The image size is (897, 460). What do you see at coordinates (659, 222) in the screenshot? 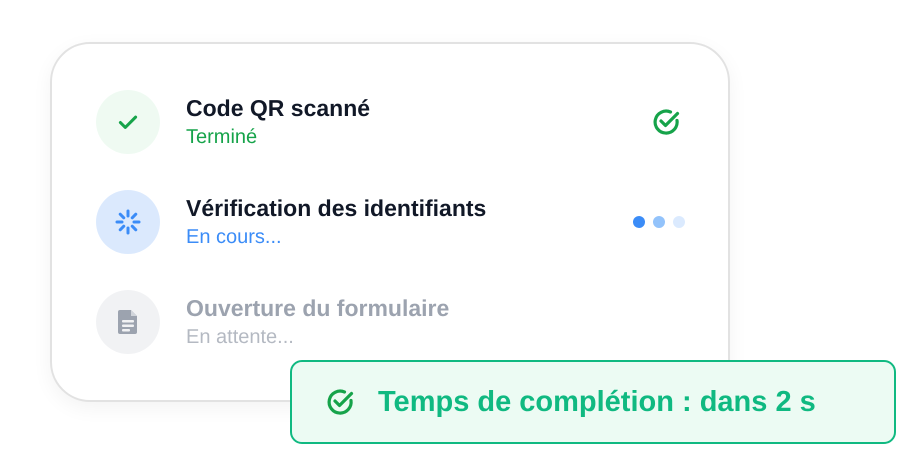
I see `loading-dots-icon` at bounding box center [659, 222].